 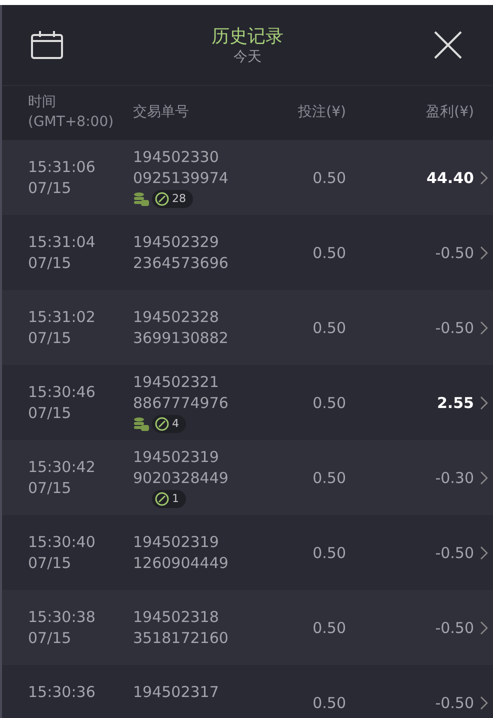 What do you see at coordinates (181, 179) in the screenshot?
I see `order-number: 0925139974` at bounding box center [181, 179].